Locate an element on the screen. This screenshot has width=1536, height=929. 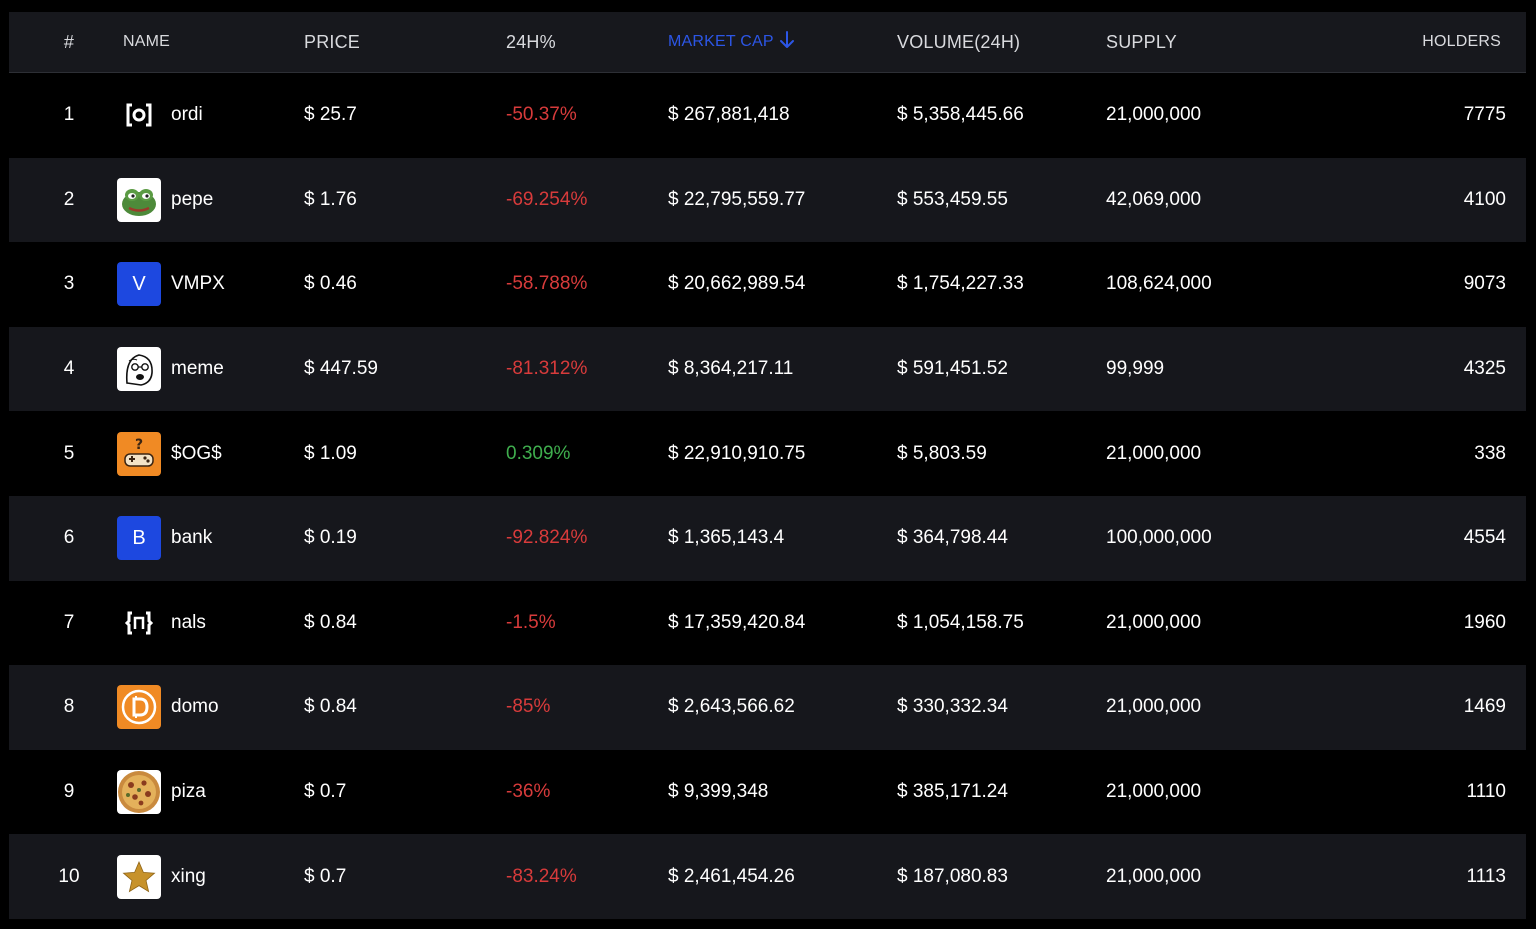
rank-cell: 5 is located at coordinates (69, 453).